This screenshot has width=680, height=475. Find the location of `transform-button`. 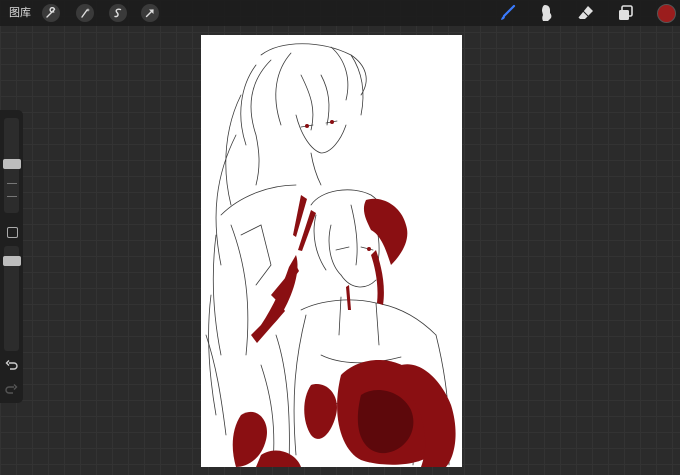

transform-button is located at coordinates (150, 13).